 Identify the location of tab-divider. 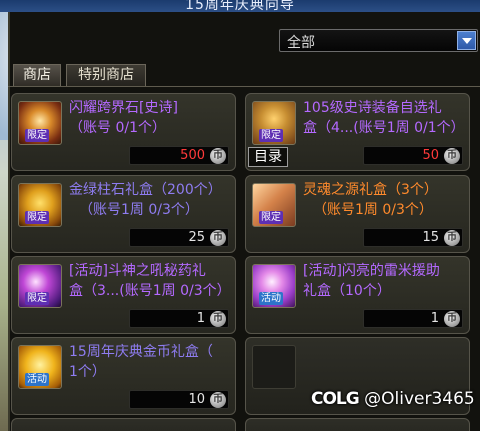
(244, 86).